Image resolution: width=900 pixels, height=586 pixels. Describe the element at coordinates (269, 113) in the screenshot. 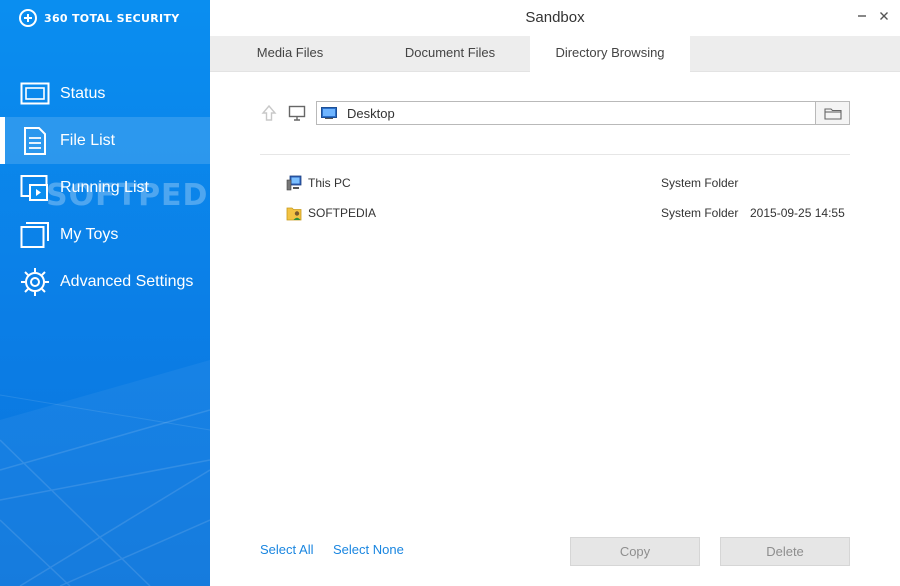

I see `up-arrow-icon` at that location.